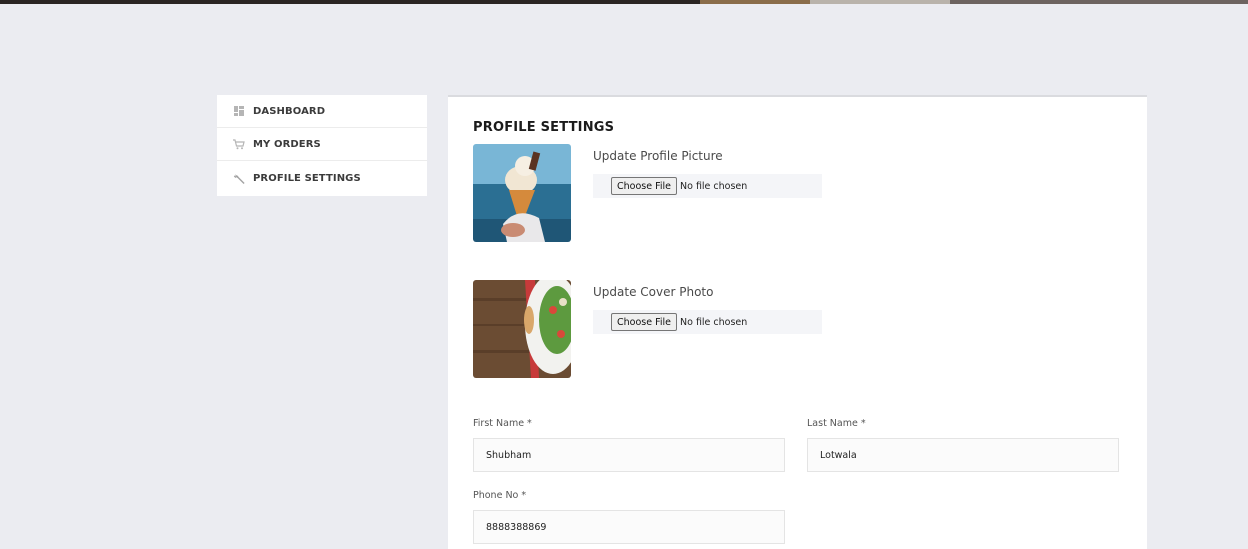 This screenshot has height=549, width=1248. I want to click on page-title: PROFILE SETTINGS, so click(544, 127).